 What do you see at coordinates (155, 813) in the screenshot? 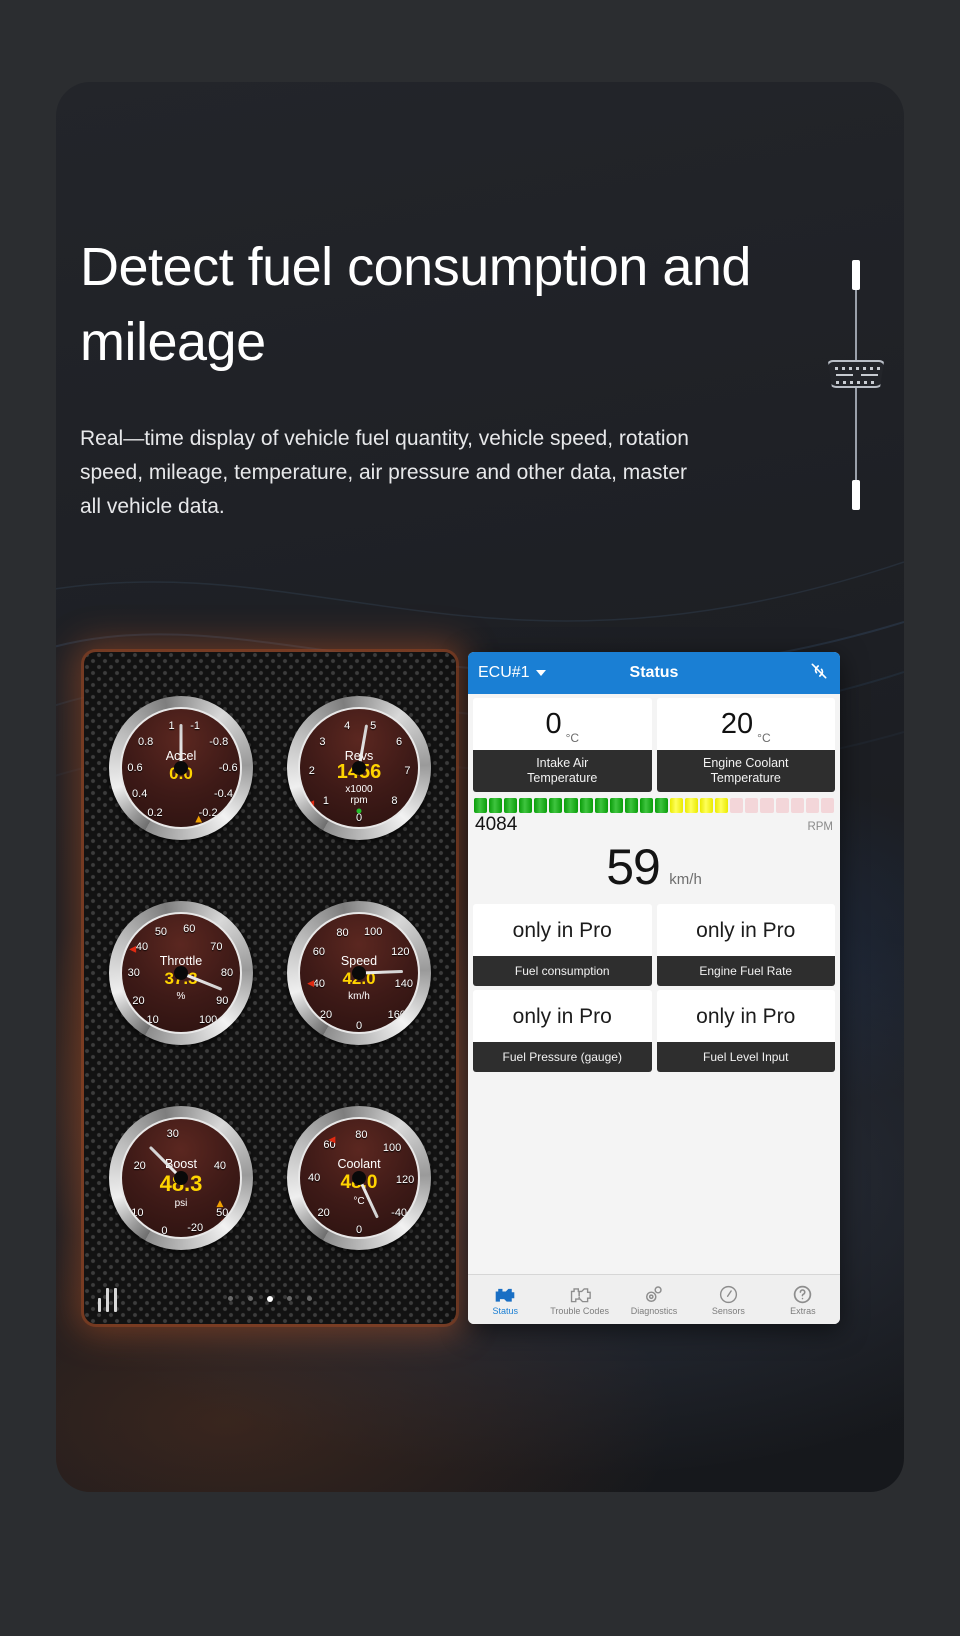
I see `tick: 0.2` at bounding box center [155, 813].